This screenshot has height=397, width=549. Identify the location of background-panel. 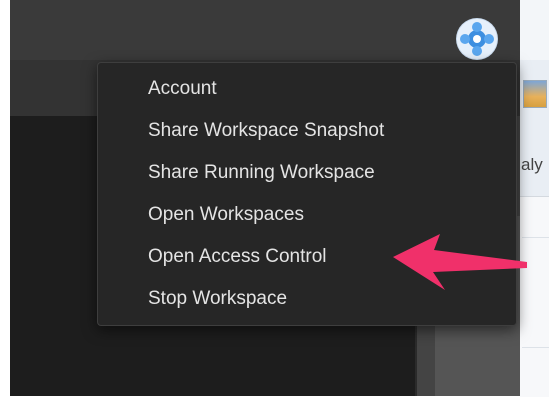
(534, 296).